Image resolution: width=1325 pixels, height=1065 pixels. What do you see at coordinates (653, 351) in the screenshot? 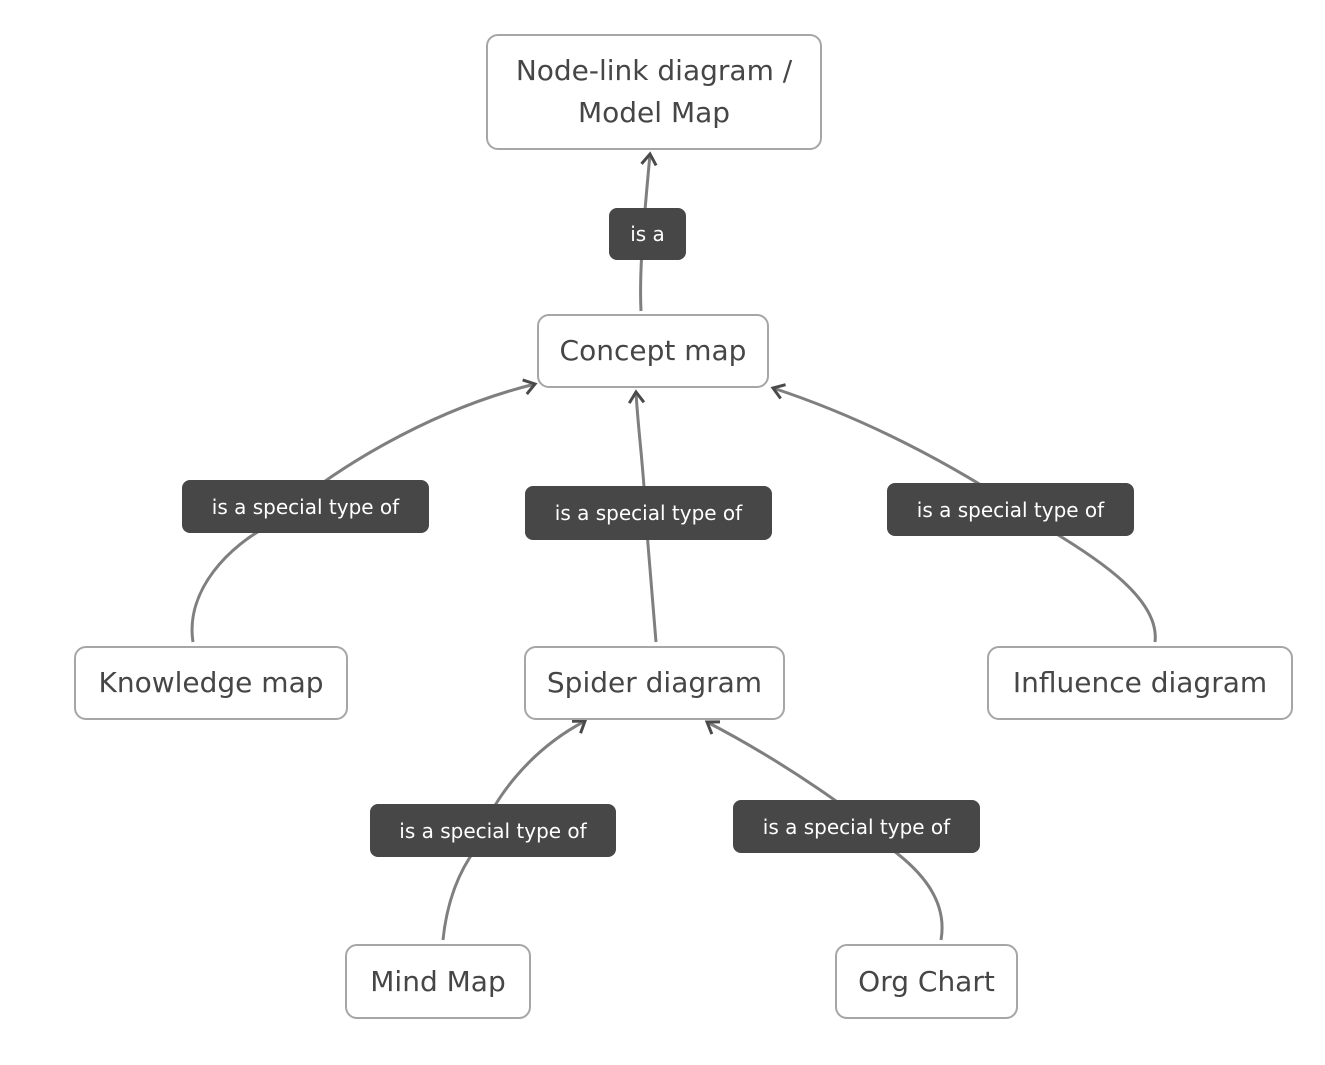
I see `node-concept-map: Concept map` at bounding box center [653, 351].